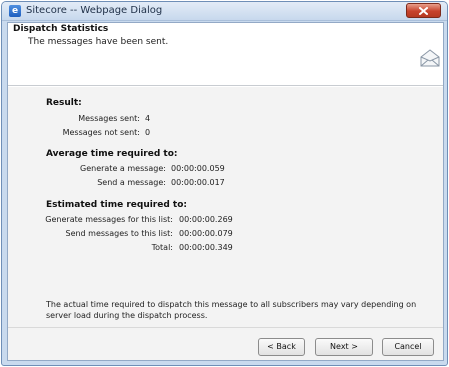 This screenshot has width=449, height=367. Describe the element at coordinates (198, 168) in the screenshot. I see `avg-generate-value: 00:00:00.059` at that location.